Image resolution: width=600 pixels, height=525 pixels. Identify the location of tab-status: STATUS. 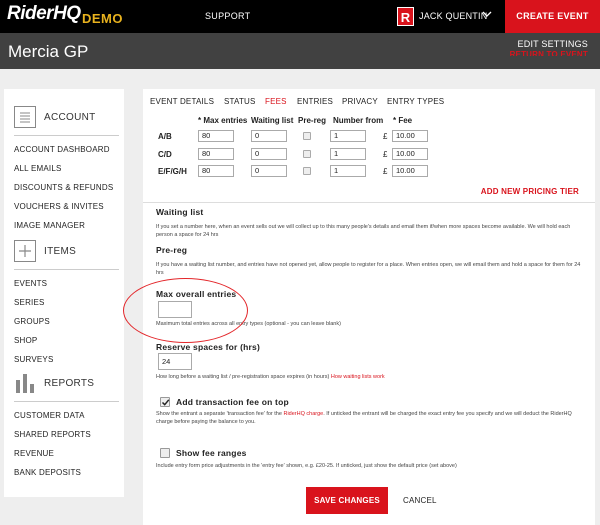
(240, 101).